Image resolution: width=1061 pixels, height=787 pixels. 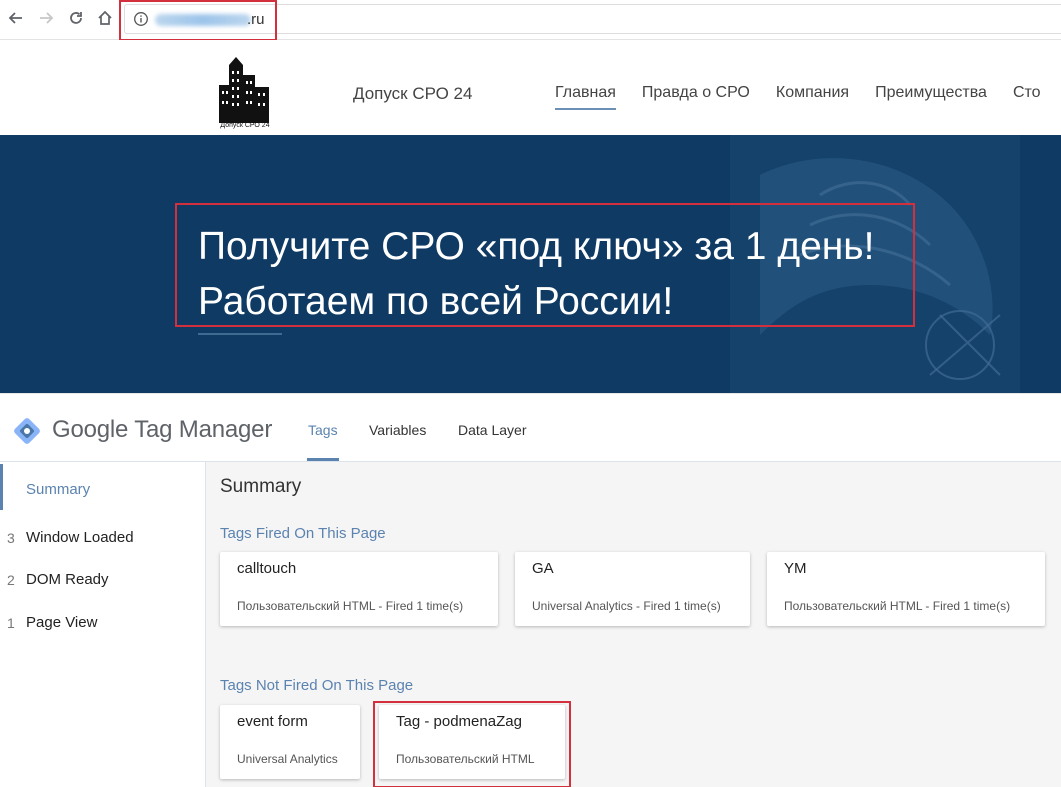 I want to click on url-redacted-domain, so click(x=203, y=20).